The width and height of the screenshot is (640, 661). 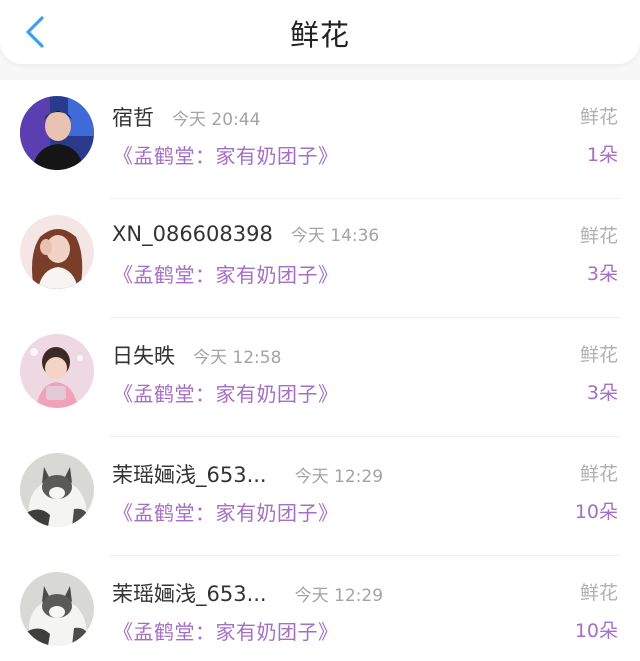 What do you see at coordinates (143, 355) in the screenshot?
I see `username: 日失昳` at bounding box center [143, 355].